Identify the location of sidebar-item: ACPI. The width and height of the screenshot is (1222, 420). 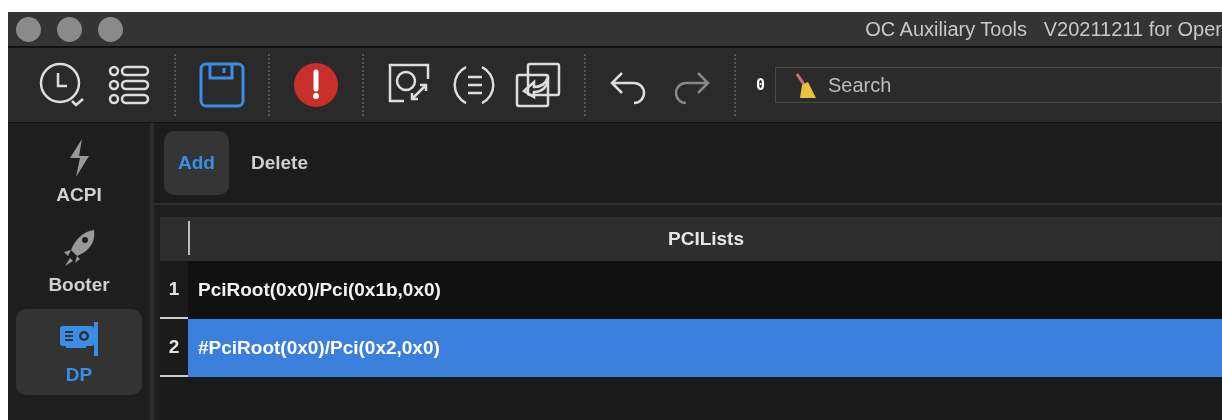
(79, 172).